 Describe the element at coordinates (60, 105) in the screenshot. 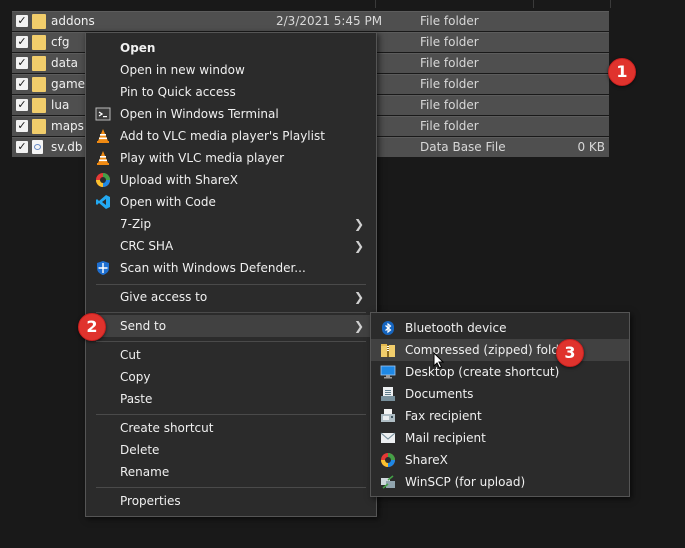

I see `file-name: lua` at that location.